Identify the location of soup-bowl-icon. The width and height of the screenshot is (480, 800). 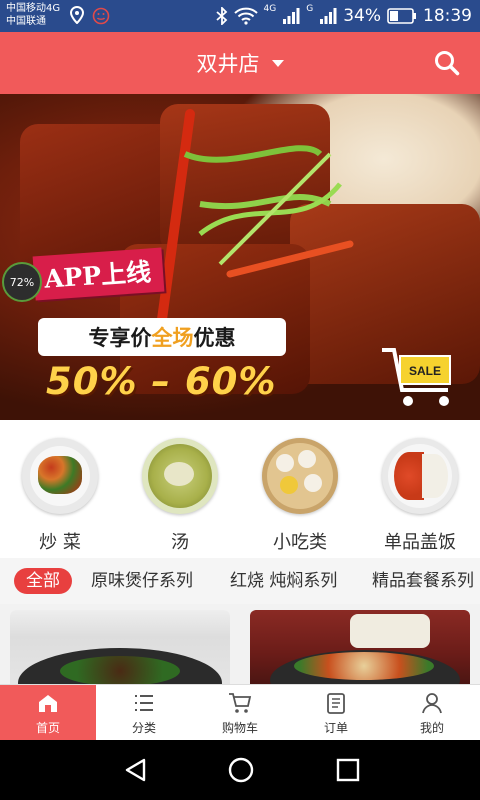
(180, 476).